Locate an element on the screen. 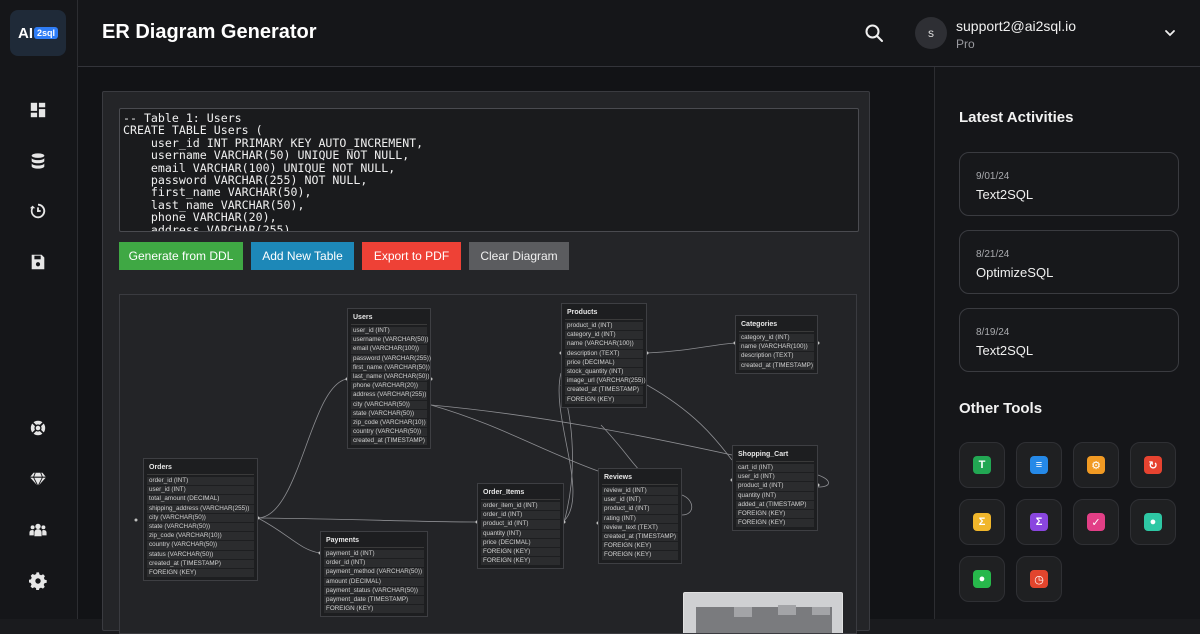 This screenshot has height=634, width=1200. er-field: last_name (VARCHAR(50)) is located at coordinates (390, 377).